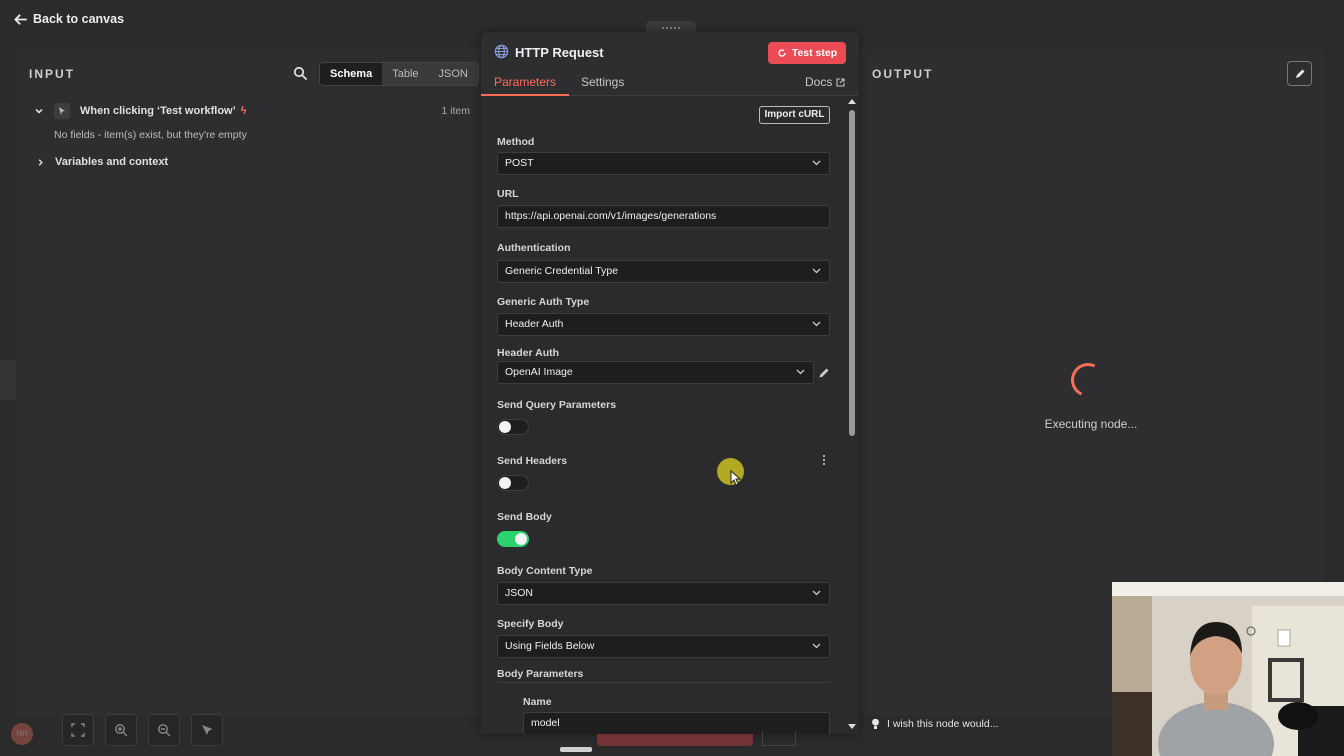 The width and height of the screenshot is (1344, 756). Describe the element at coordinates (540, 674) in the screenshot. I see `body-parameters-label: Body Parameters` at that location.